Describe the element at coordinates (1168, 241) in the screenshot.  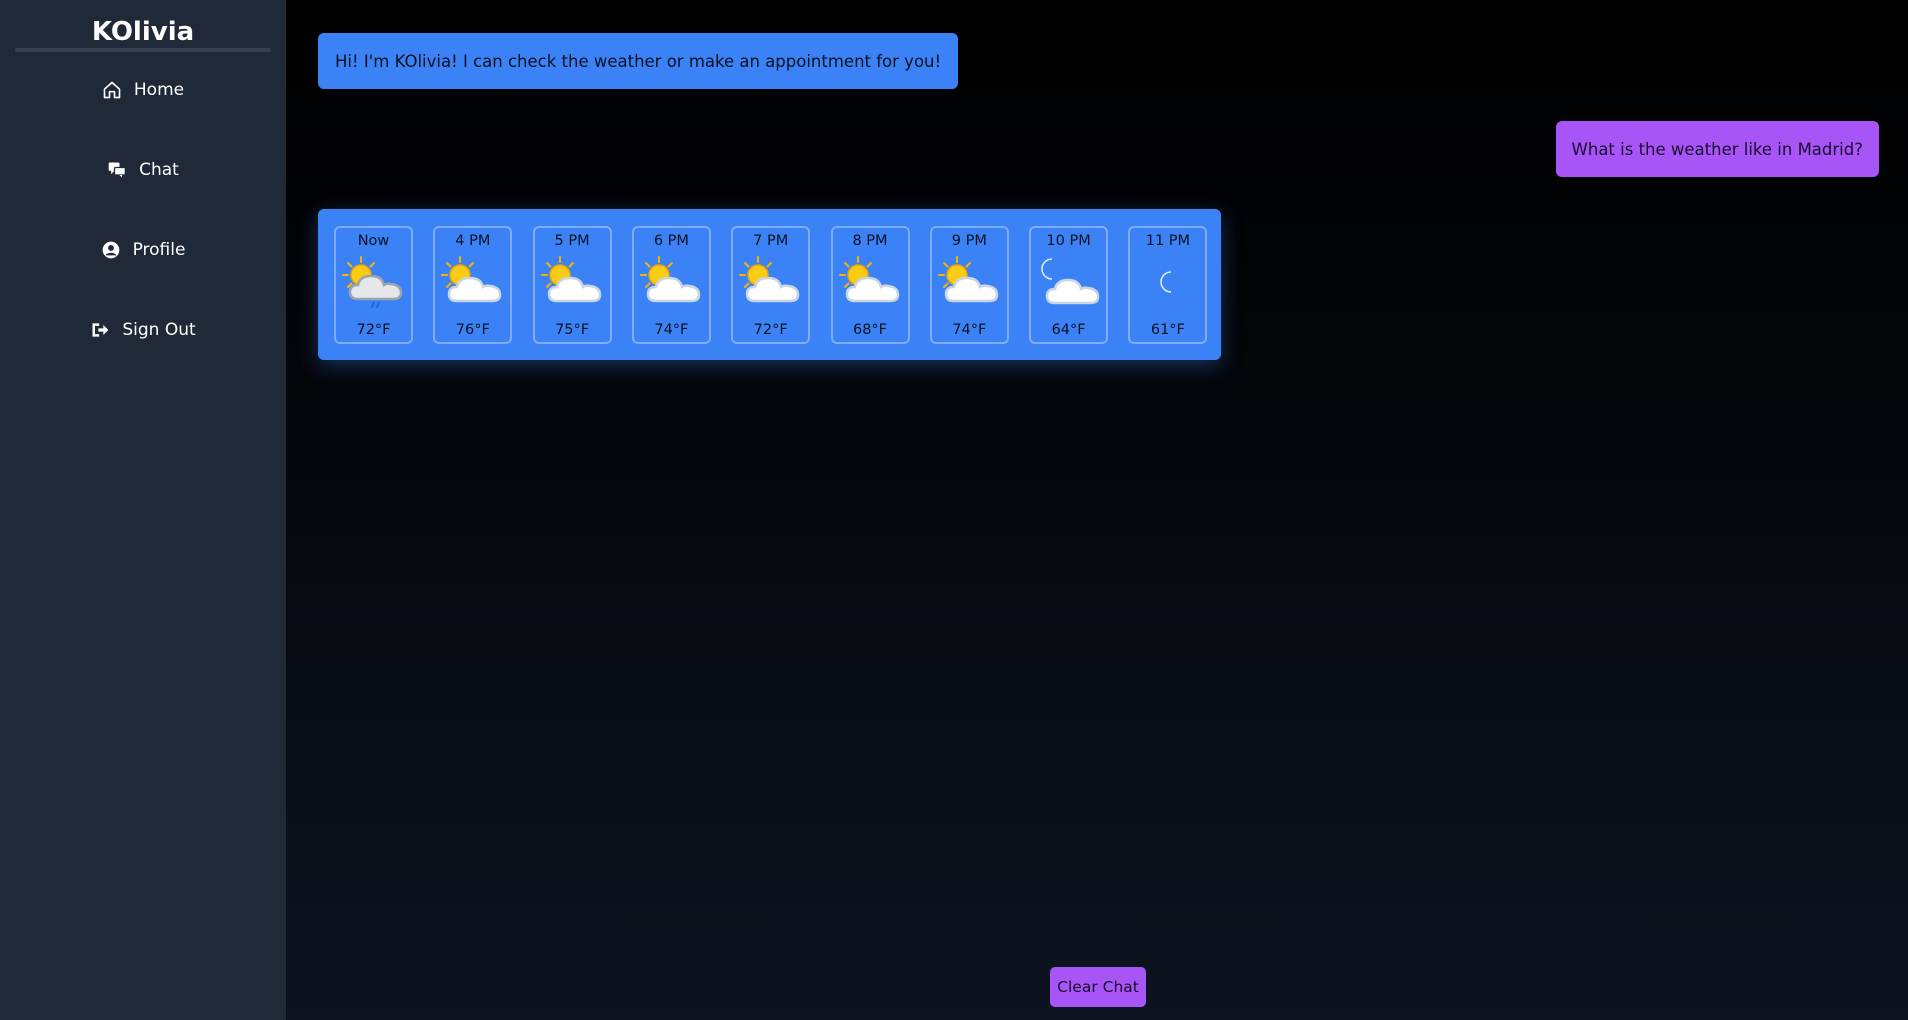
I see `forecast-time: 11 PM` at that location.